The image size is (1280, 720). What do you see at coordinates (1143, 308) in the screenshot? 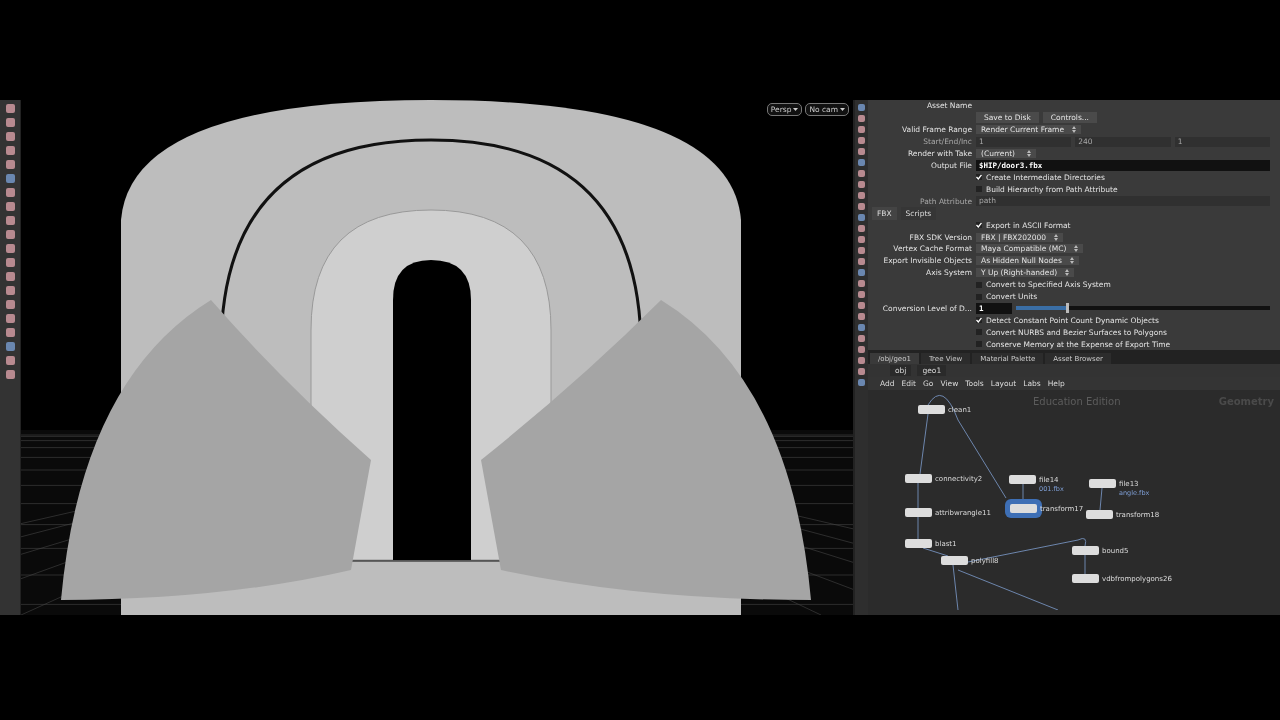
I see `slider-track` at bounding box center [1143, 308].